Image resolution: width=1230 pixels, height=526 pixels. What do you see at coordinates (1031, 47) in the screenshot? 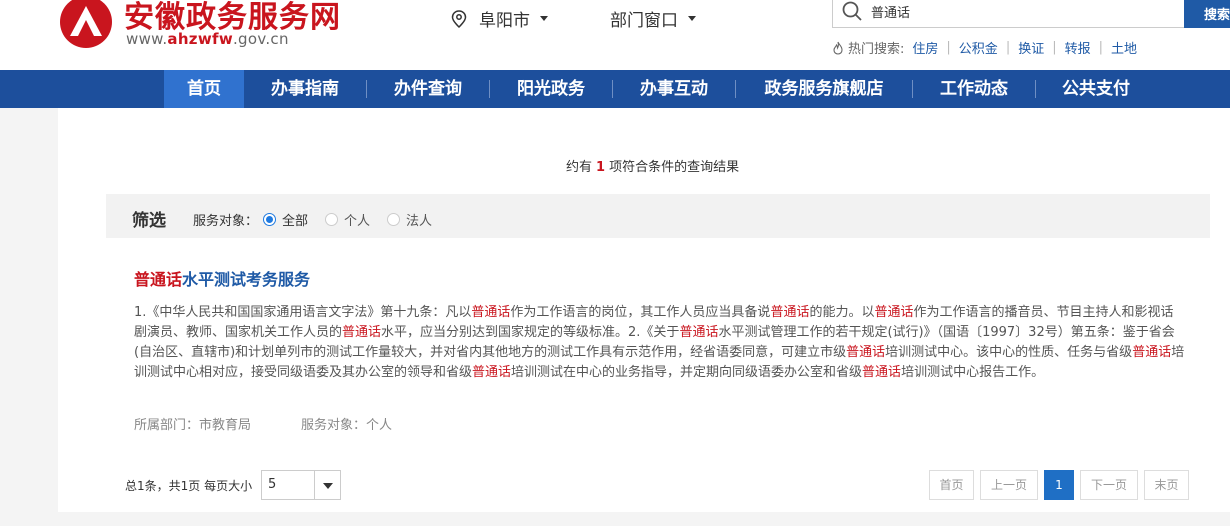
I see `hot-keyword: 换证` at bounding box center [1031, 47].